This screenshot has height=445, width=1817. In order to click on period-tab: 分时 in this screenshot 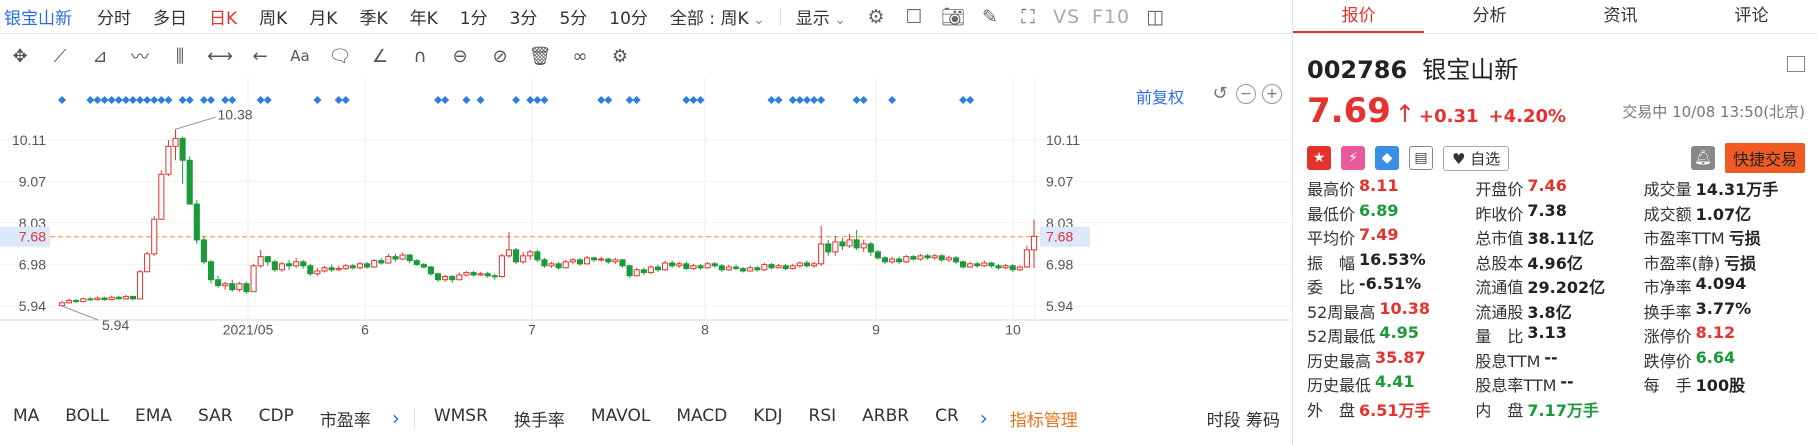, I will do `click(114, 16)`.